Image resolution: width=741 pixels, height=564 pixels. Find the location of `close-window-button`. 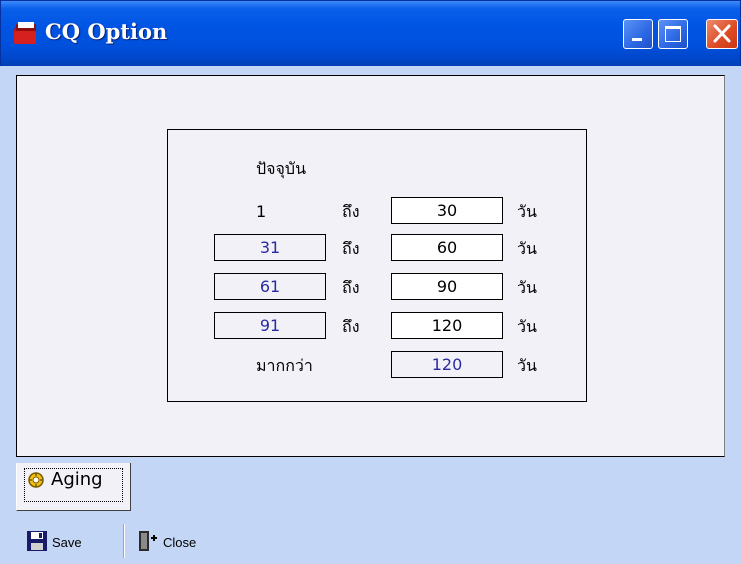

close-window-button is located at coordinates (722, 34).